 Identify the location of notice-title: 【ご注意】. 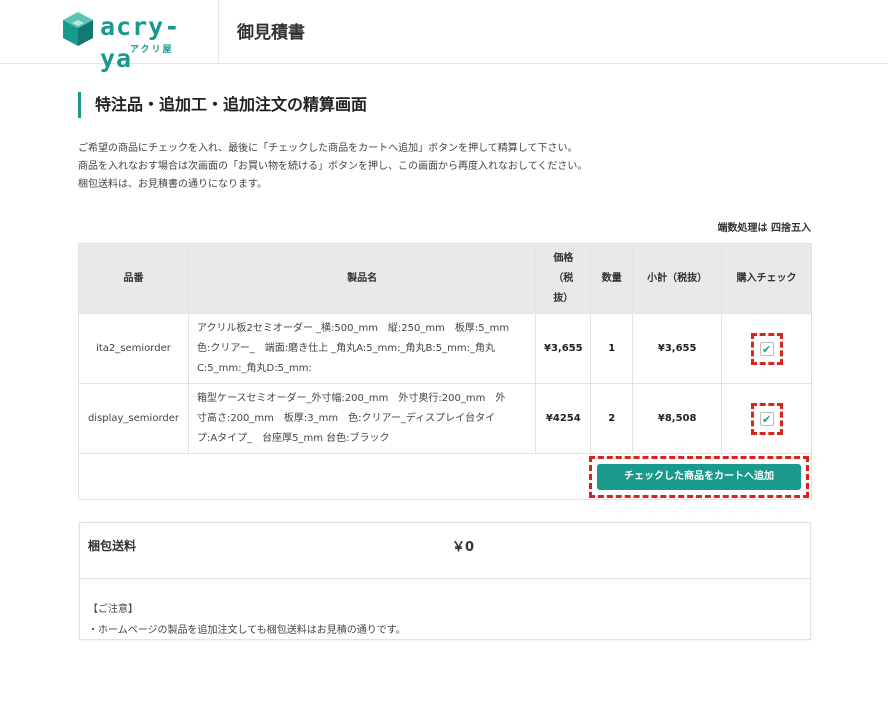
(113, 609).